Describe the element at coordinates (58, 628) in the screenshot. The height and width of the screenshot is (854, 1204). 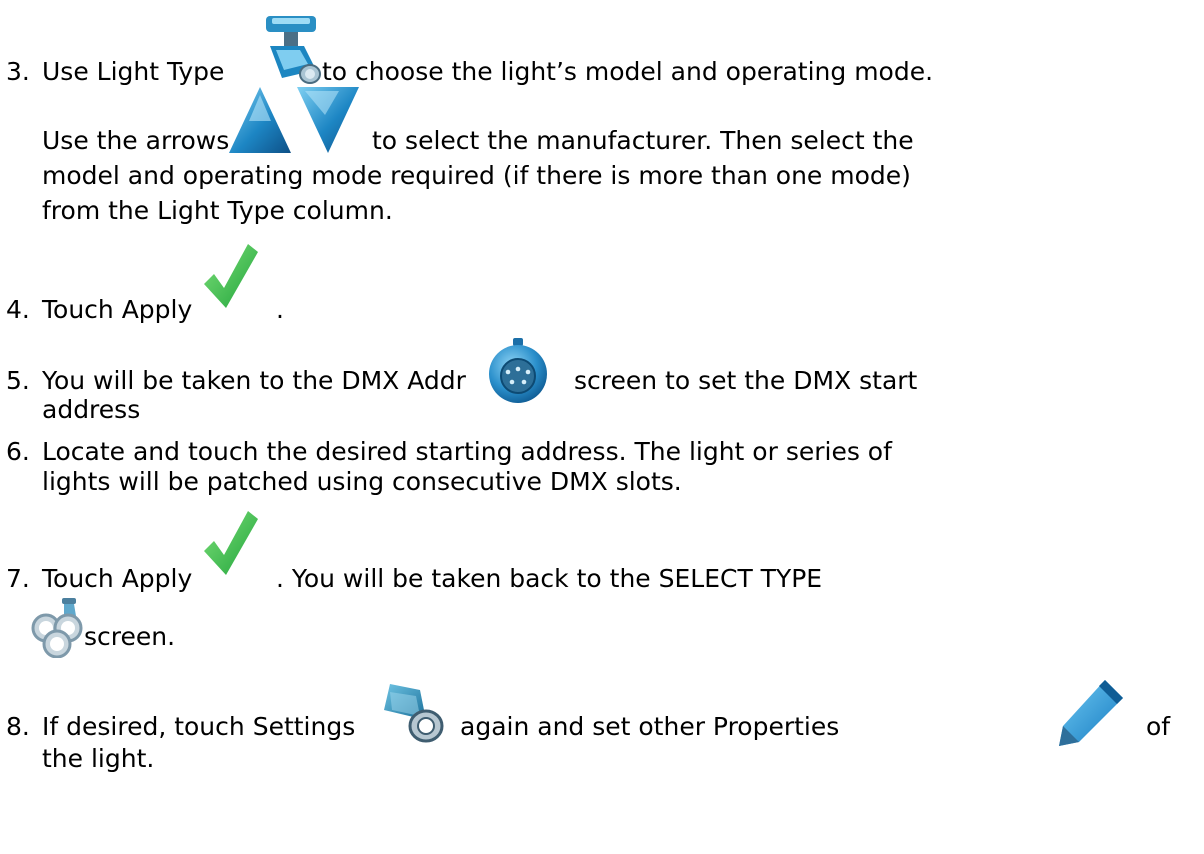
I see `select-type-icon` at that location.